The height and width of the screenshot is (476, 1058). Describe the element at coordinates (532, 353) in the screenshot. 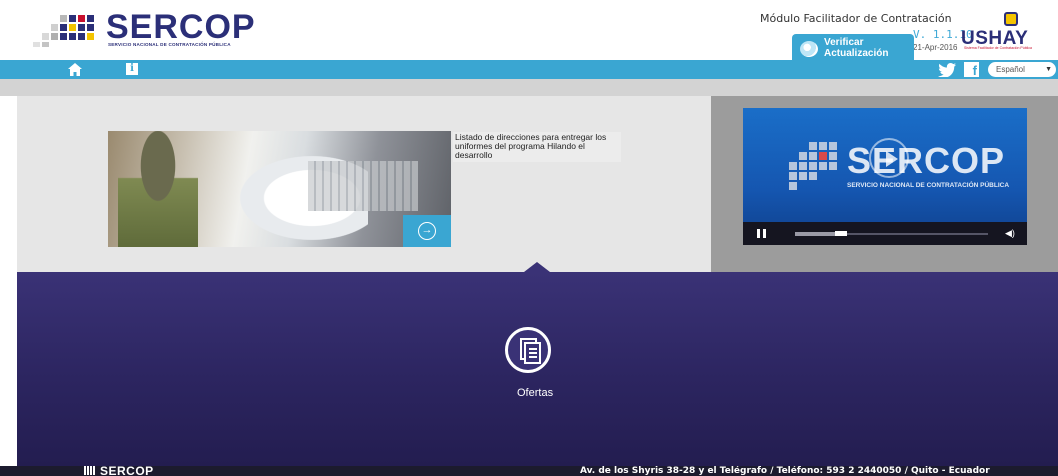

I see `document-icon` at that location.